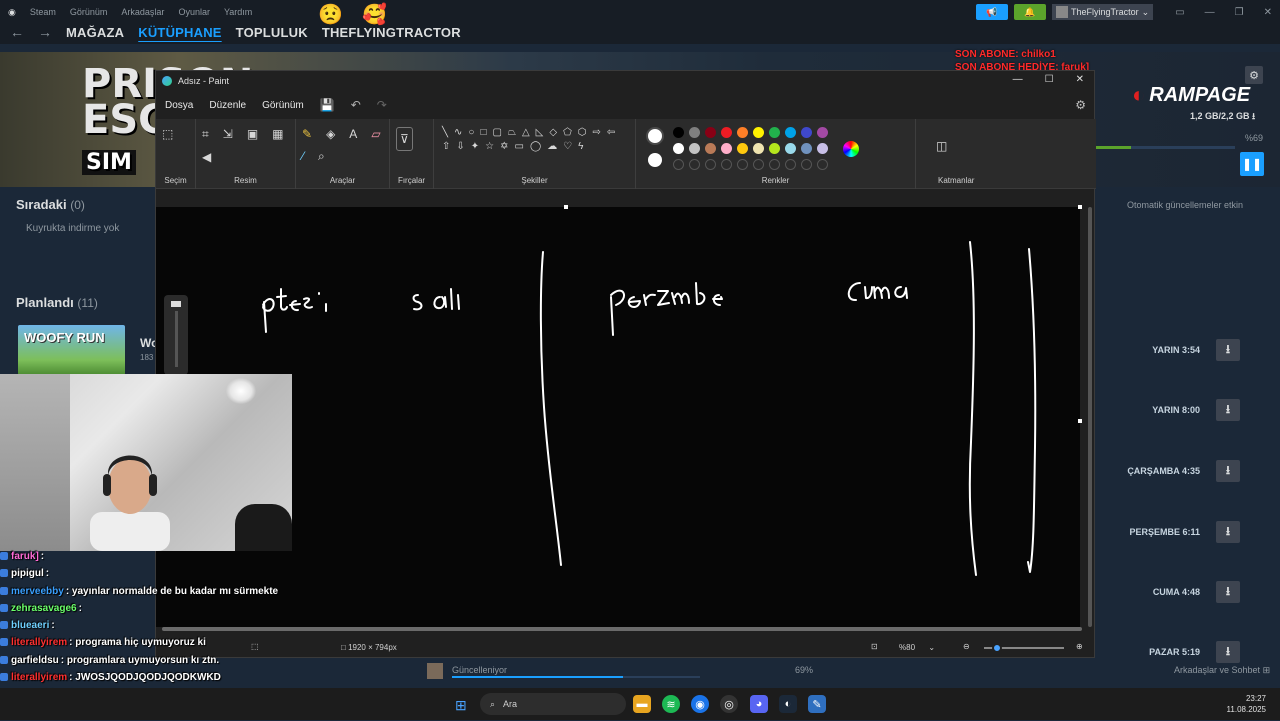 The image size is (1280, 721). I want to click on zoom-select: %80 ⌄, so click(917, 647).